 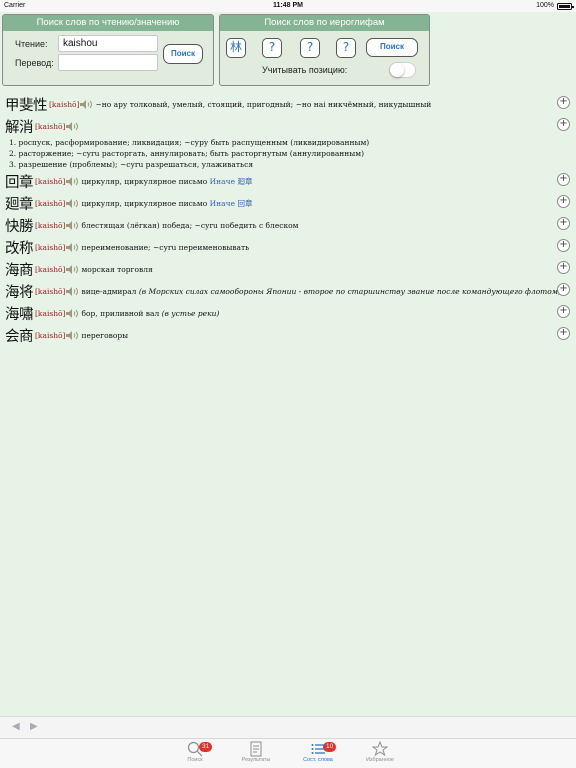 What do you see at coordinates (19, 226) in the screenshot?
I see `entry-kanji: 快勝` at bounding box center [19, 226].